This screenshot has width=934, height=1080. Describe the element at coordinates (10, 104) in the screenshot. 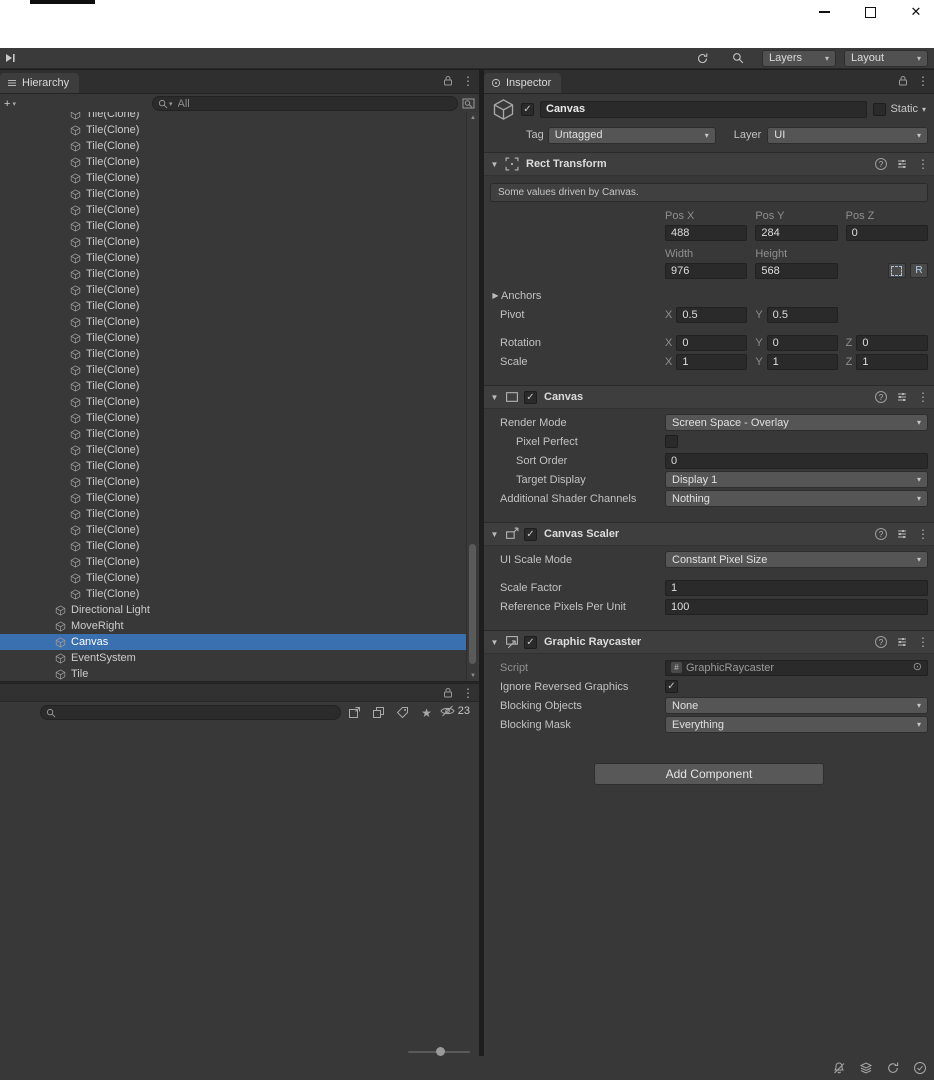

I see `create-object-button: + ▾` at that location.